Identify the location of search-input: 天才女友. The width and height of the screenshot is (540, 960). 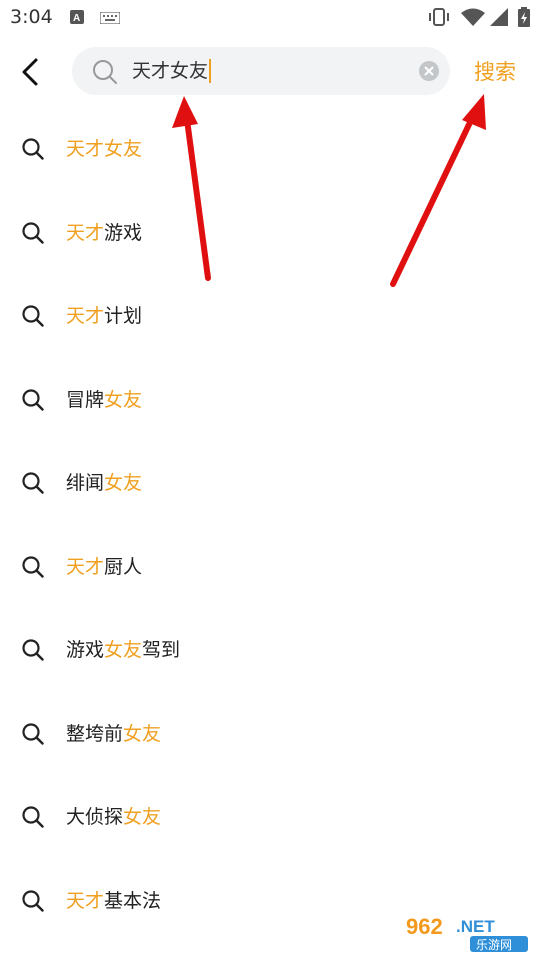
(261, 71).